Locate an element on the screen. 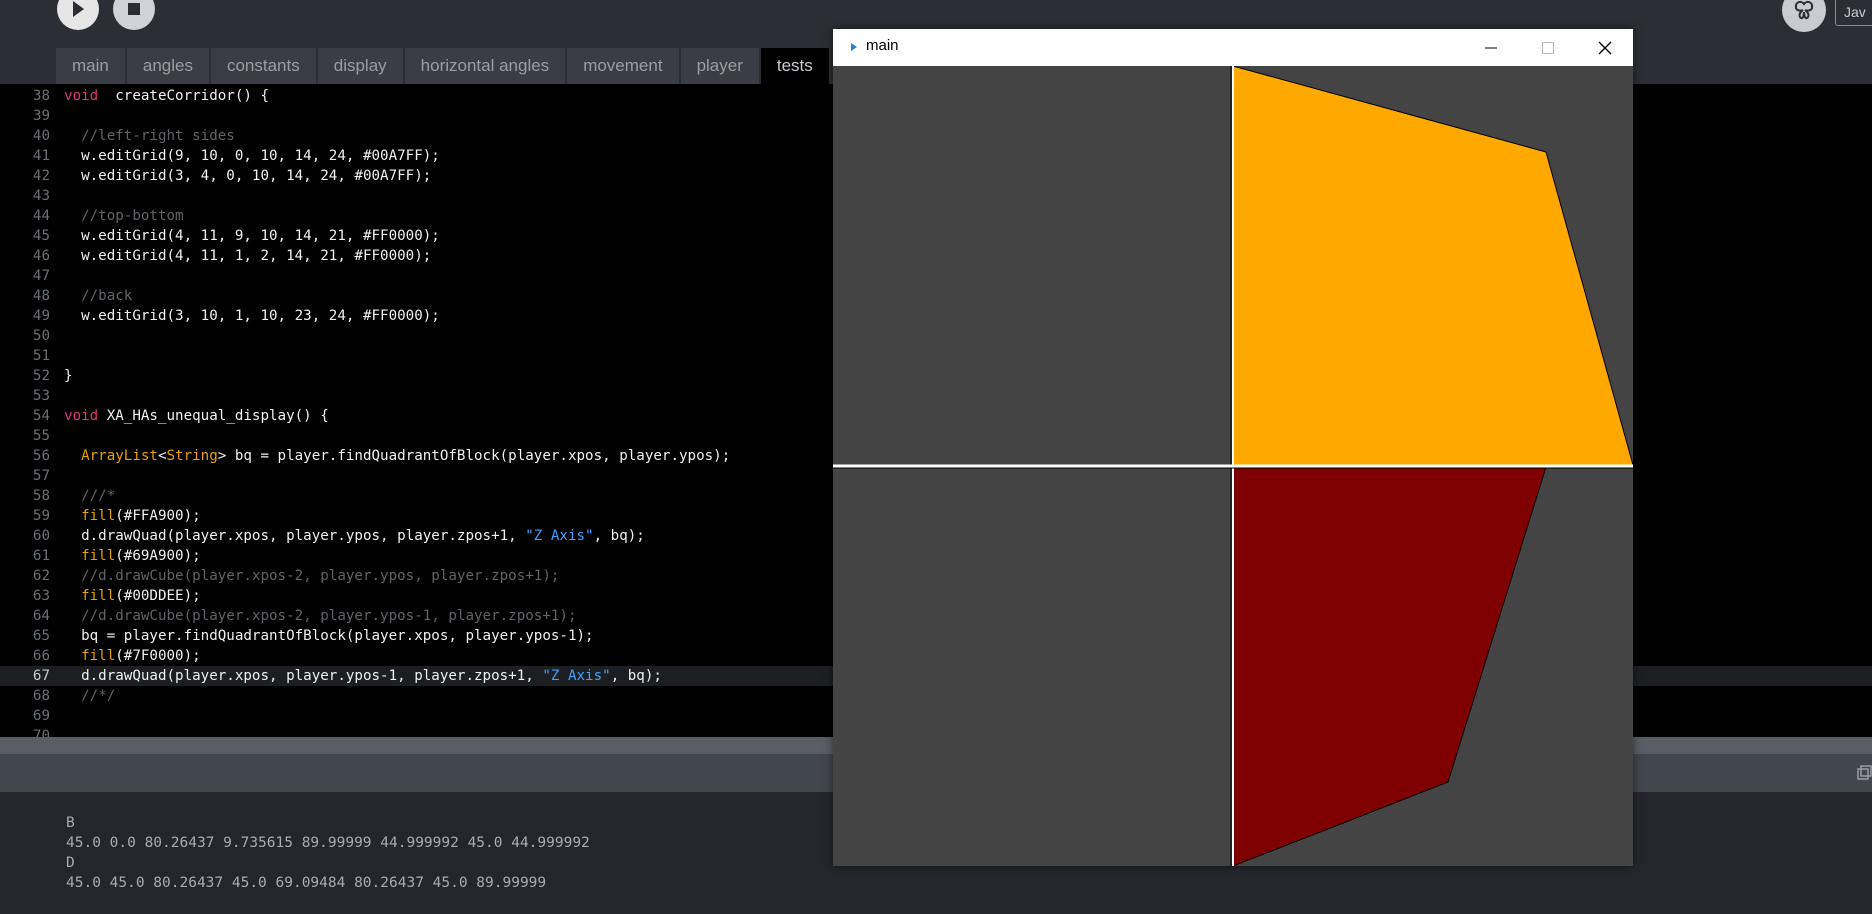 The height and width of the screenshot is (914, 1872). line-number: 69 is located at coordinates (41, 716).